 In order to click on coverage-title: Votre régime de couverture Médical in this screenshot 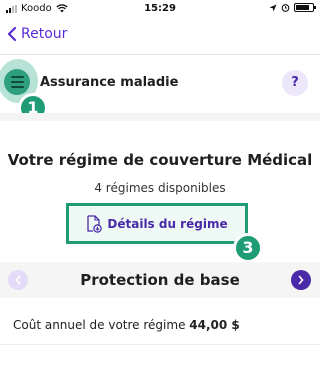, I will do `click(160, 160)`.